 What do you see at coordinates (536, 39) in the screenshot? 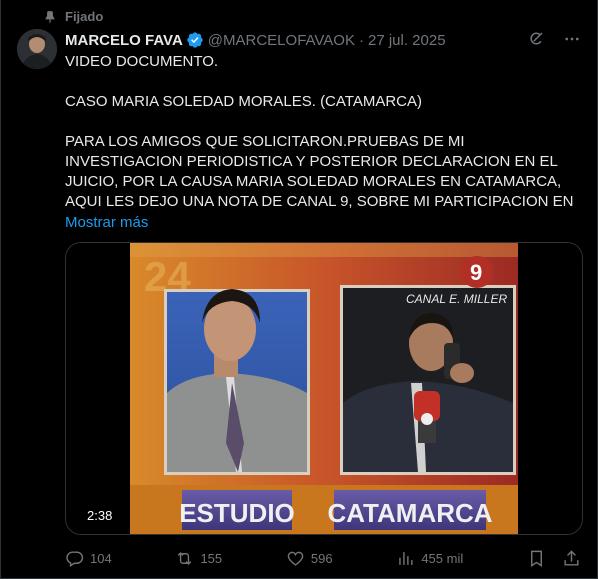
I see `grok-icon` at bounding box center [536, 39].